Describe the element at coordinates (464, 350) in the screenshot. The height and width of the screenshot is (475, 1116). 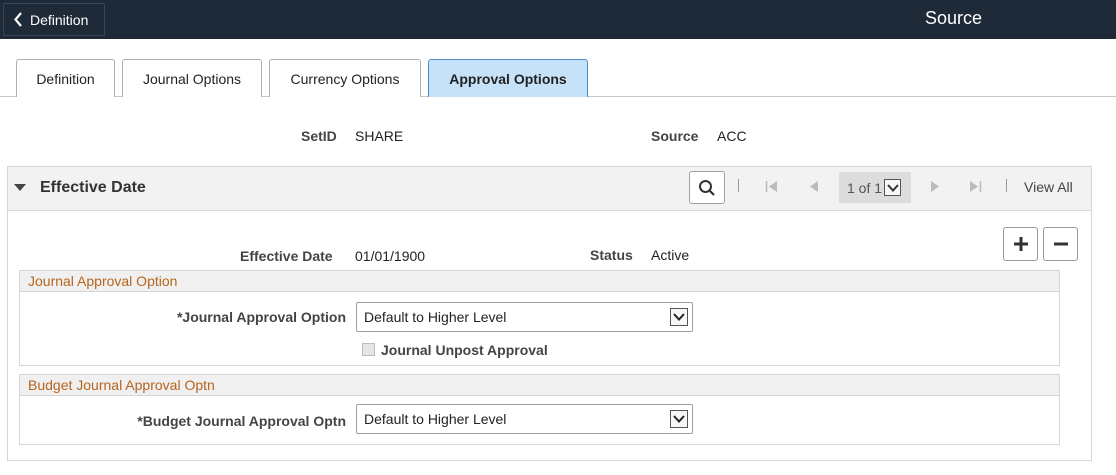
I see `journal-unpost-approval-label: Journal Unpost Approval` at that location.